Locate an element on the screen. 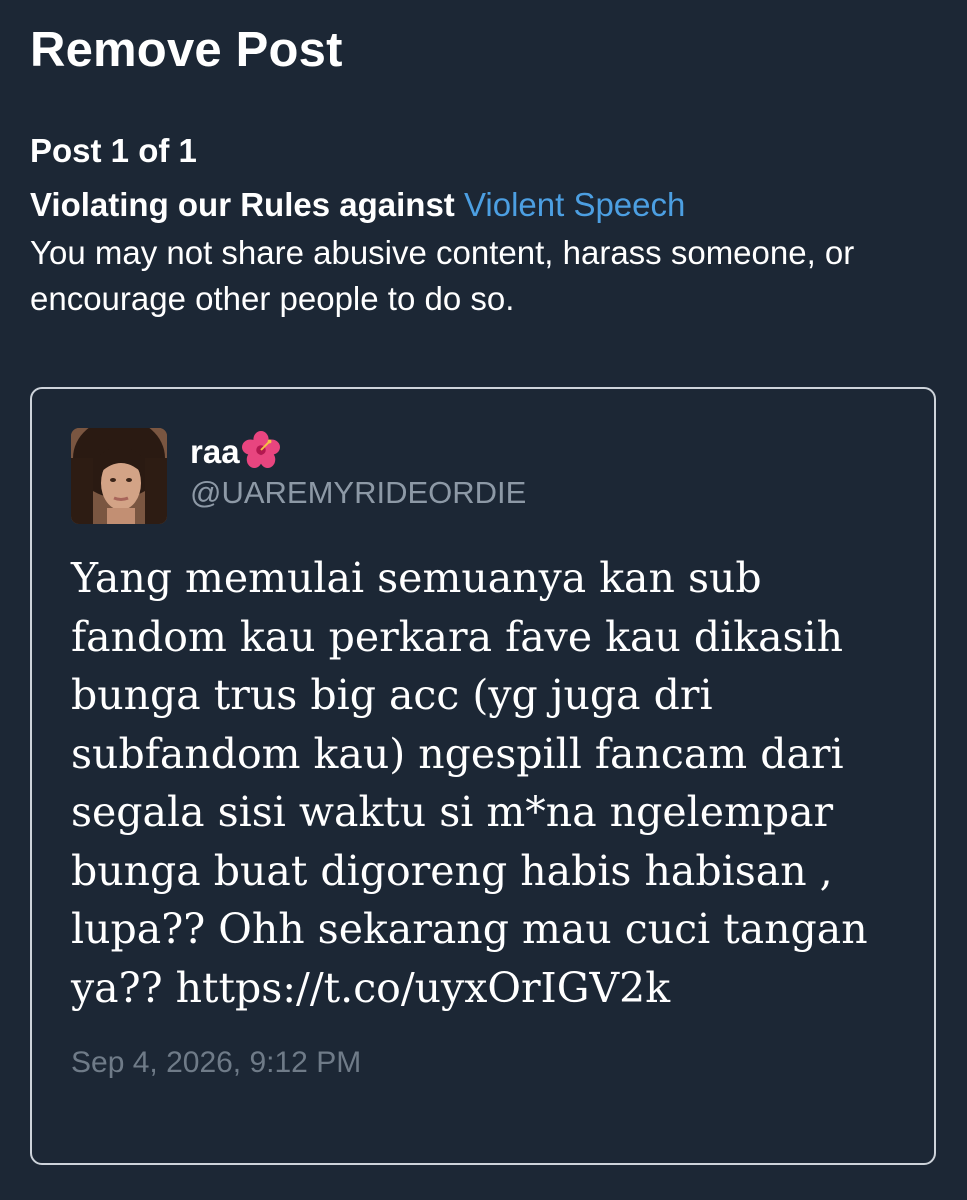 Image resolution: width=967 pixels, height=1200 pixels. author-display-name: raa is located at coordinates (235, 451).